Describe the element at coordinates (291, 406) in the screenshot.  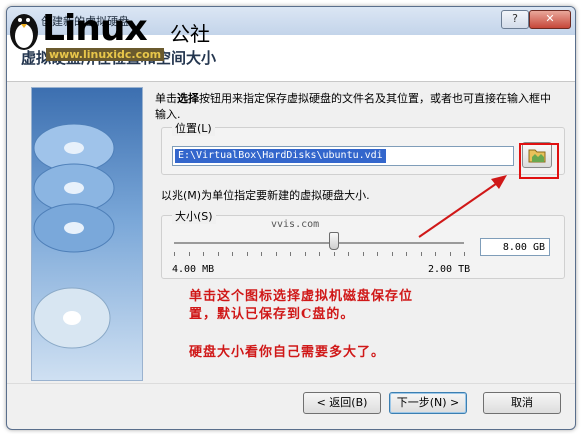
I see `button-bar: < 返回(B) 下一步(N) > 取消` at that location.